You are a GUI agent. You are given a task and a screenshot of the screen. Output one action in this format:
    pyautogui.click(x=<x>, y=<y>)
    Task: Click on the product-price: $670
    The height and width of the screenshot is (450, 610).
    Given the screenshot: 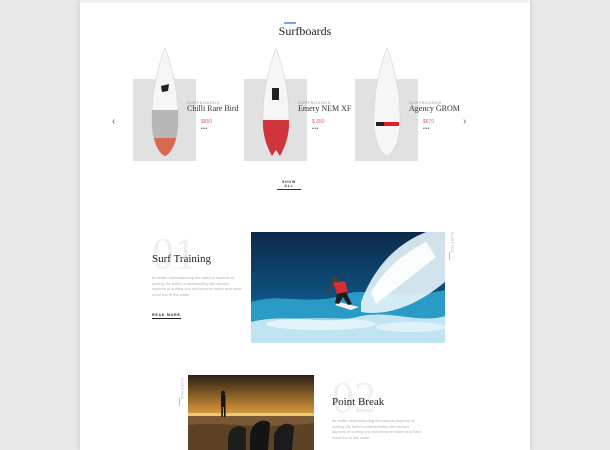 What is the action you would take?
    pyautogui.click(x=429, y=122)
    